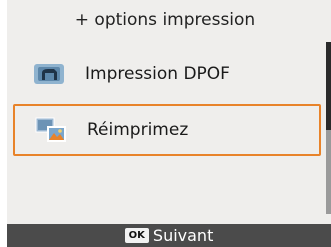 Image resolution: width=331 pixels, height=247 pixels. Describe the element at coordinates (165, 20) in the screenshot. I see `page-title: + options impression` at that location.